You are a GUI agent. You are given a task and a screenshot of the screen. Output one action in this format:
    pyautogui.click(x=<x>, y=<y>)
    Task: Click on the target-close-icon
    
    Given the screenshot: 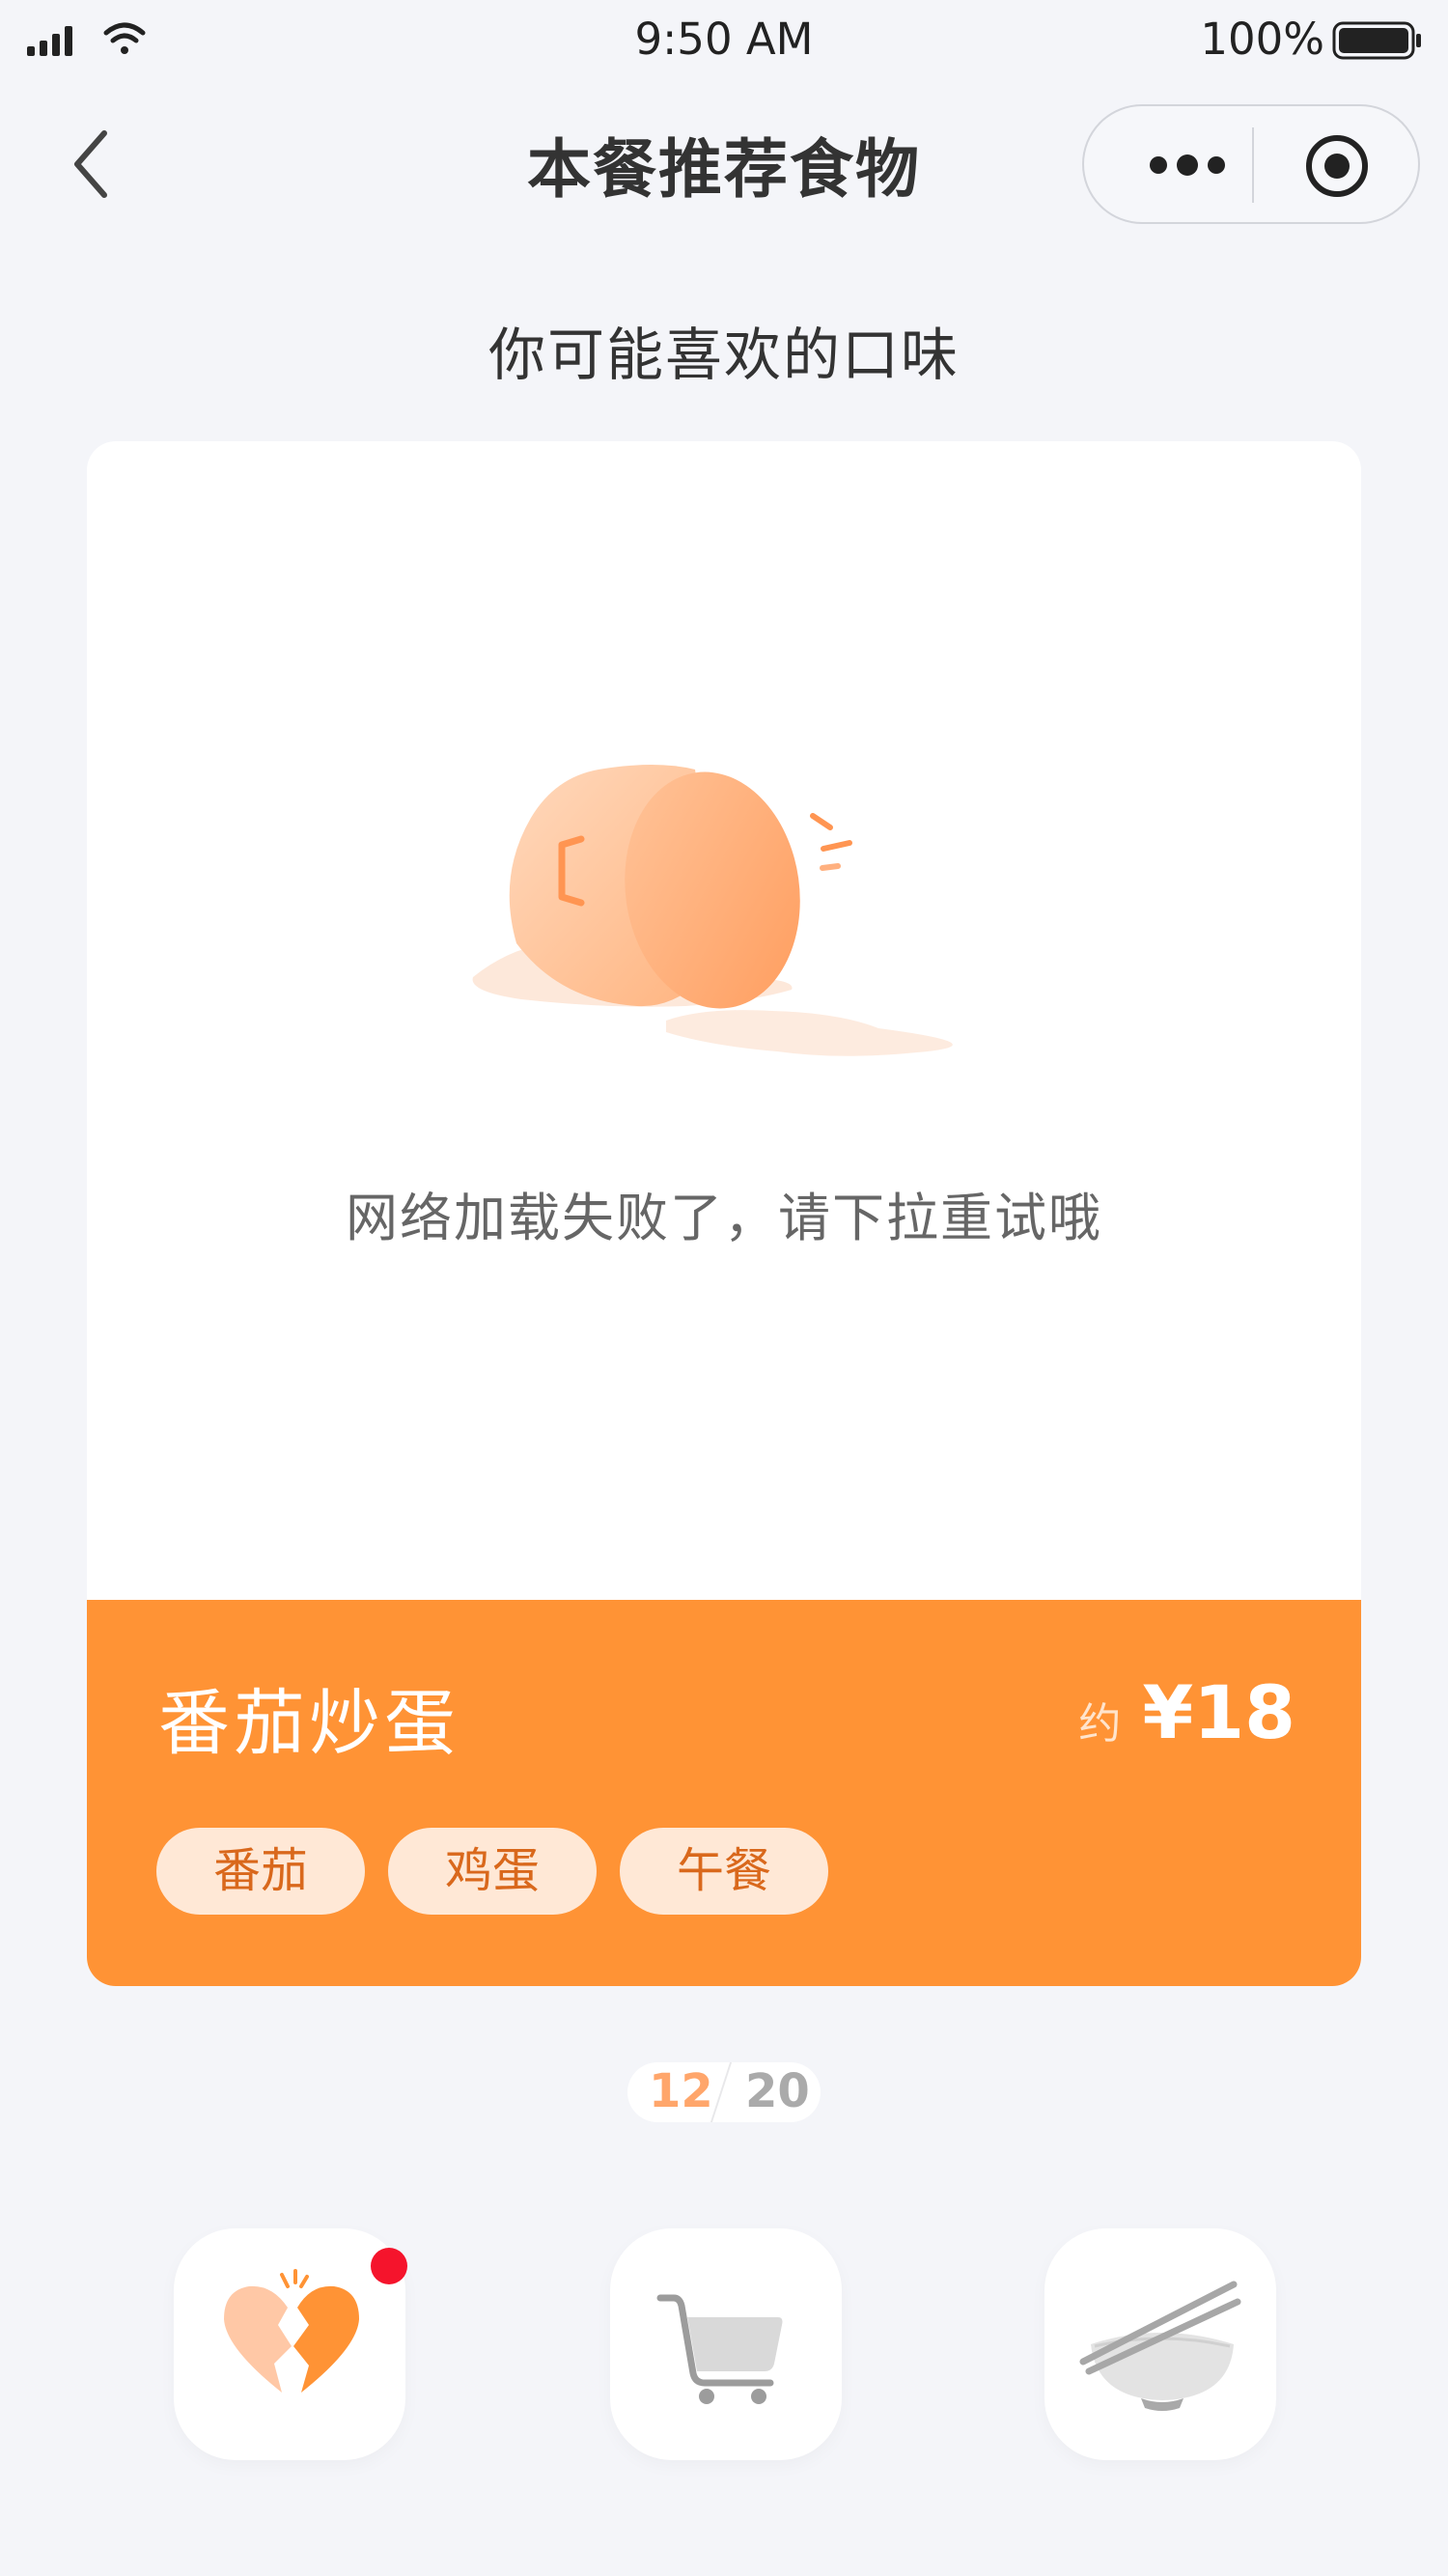 What is the action you would take?
    pyautogui.click(x=1337, y=166)
    